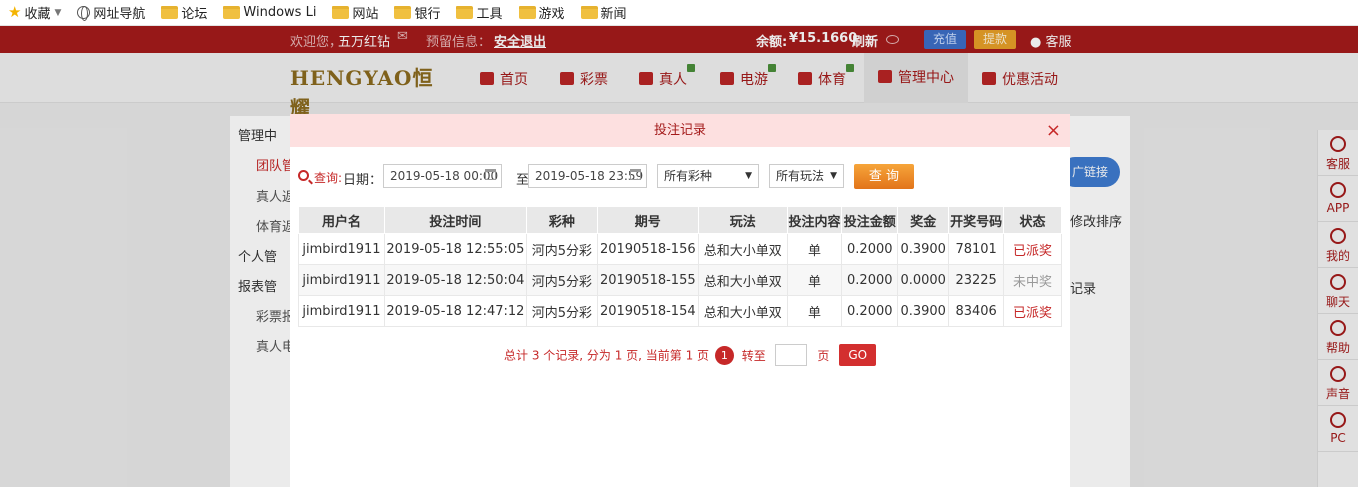  Describe the element at coordinates (328, 178) in the screenshot. I see `query-label: 查询:` at that location.